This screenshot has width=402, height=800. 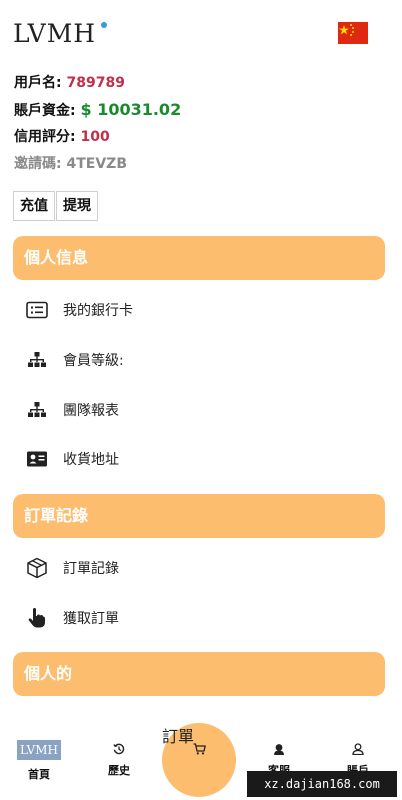 What do you see at coordinates (37, 568) in the screenshot?
I see `box-icon` at bounding box center [37, 568].